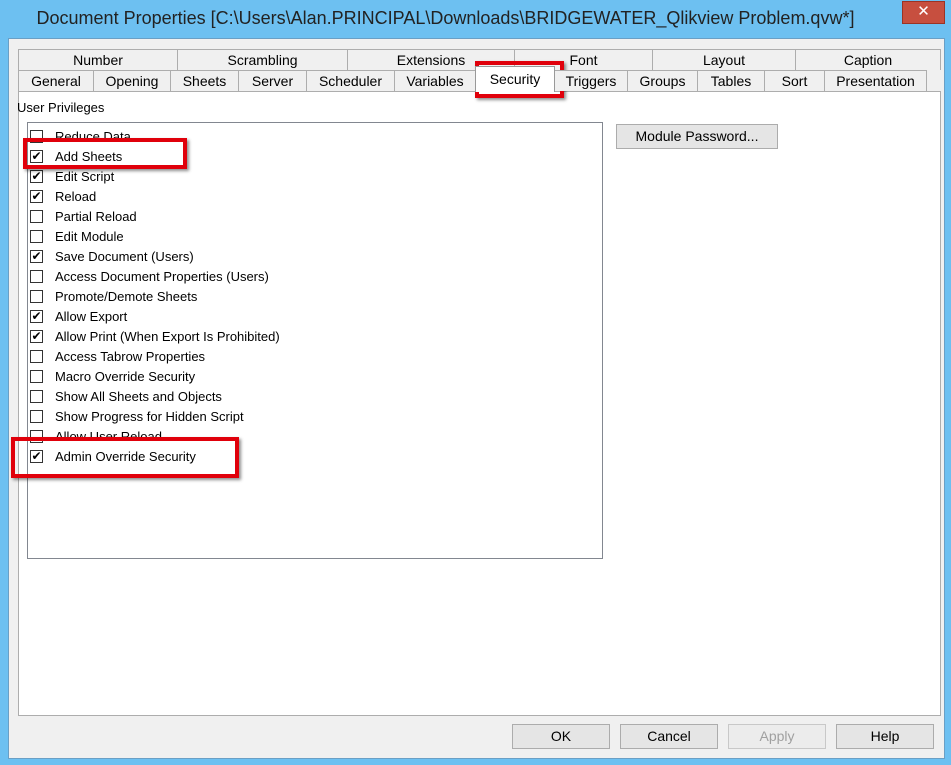  Describe the element at coordinates (108, 436) in the screenshot. I see `privilege-label: Allow User Reload` at that location.